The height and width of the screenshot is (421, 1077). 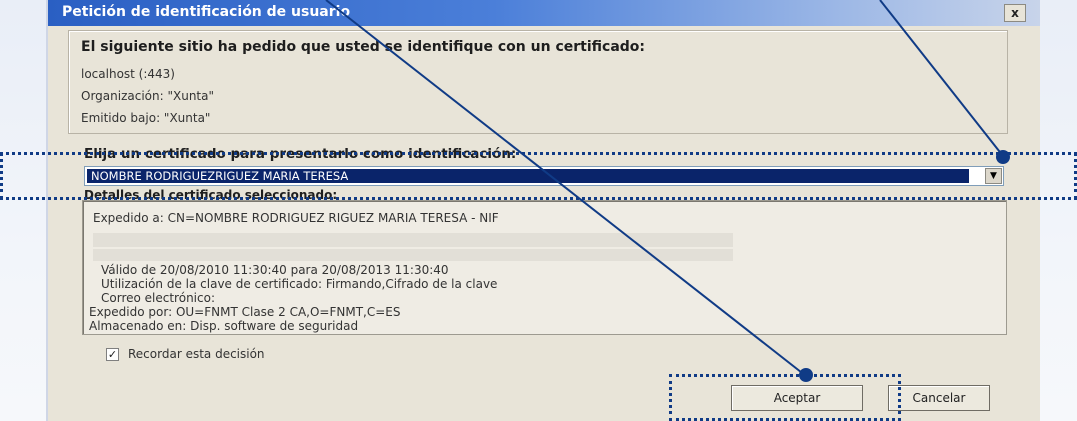 I want to click on arrow-dot-combo, so click(x=1003, y=157).